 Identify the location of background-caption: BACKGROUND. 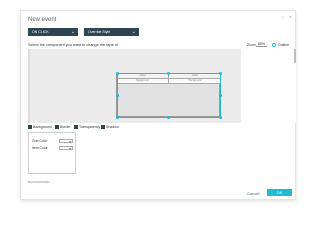
(39, 182).